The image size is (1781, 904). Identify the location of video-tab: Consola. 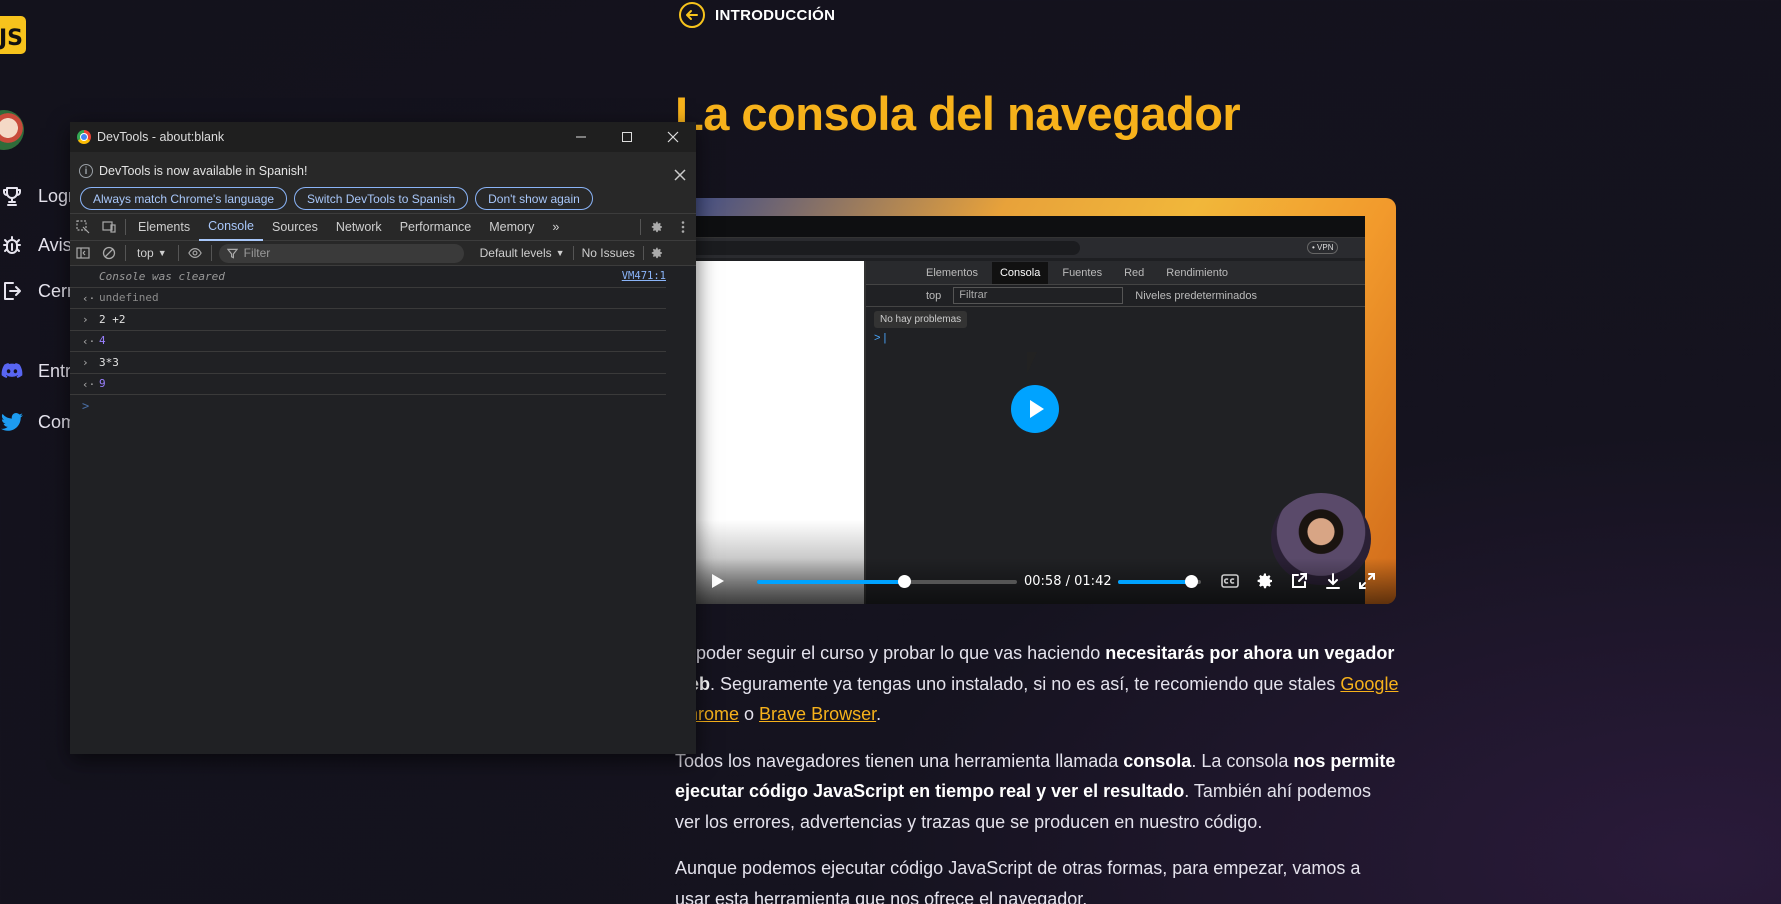
(1020, 272).